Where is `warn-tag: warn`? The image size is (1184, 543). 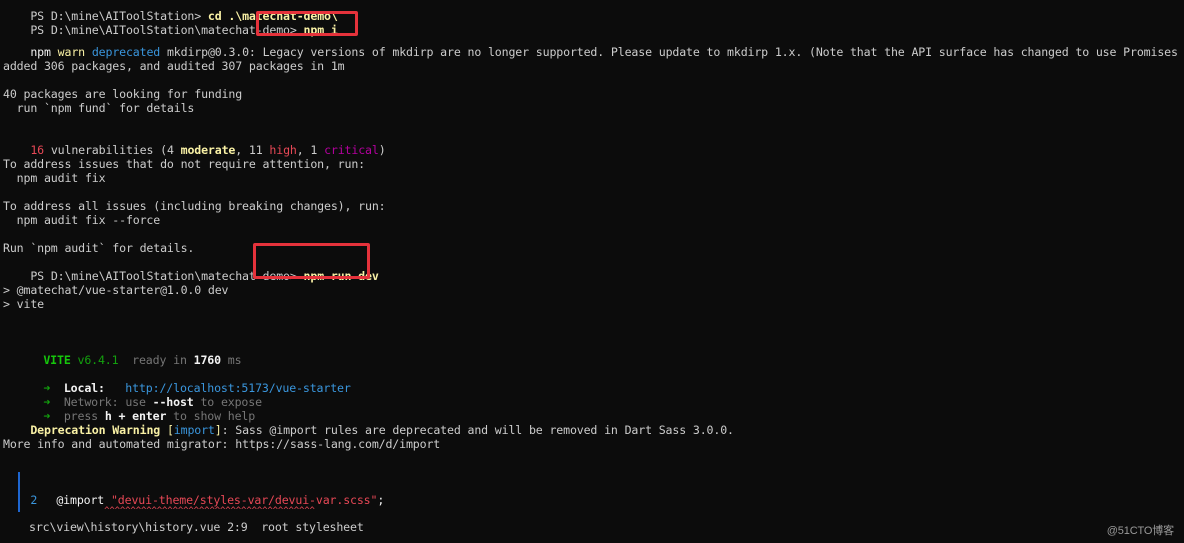
warn-tag: warn is located at coordinates (71, 52).